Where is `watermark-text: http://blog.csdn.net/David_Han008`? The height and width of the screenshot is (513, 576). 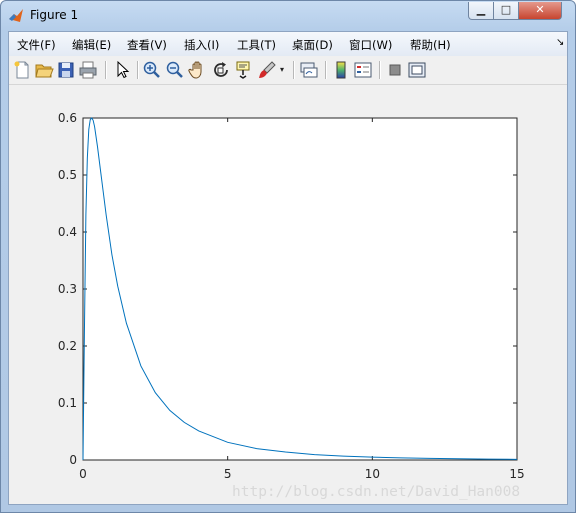
watermark-text: http://blog.csdn.net/David_Han008 is located at coordinates (376, 492).